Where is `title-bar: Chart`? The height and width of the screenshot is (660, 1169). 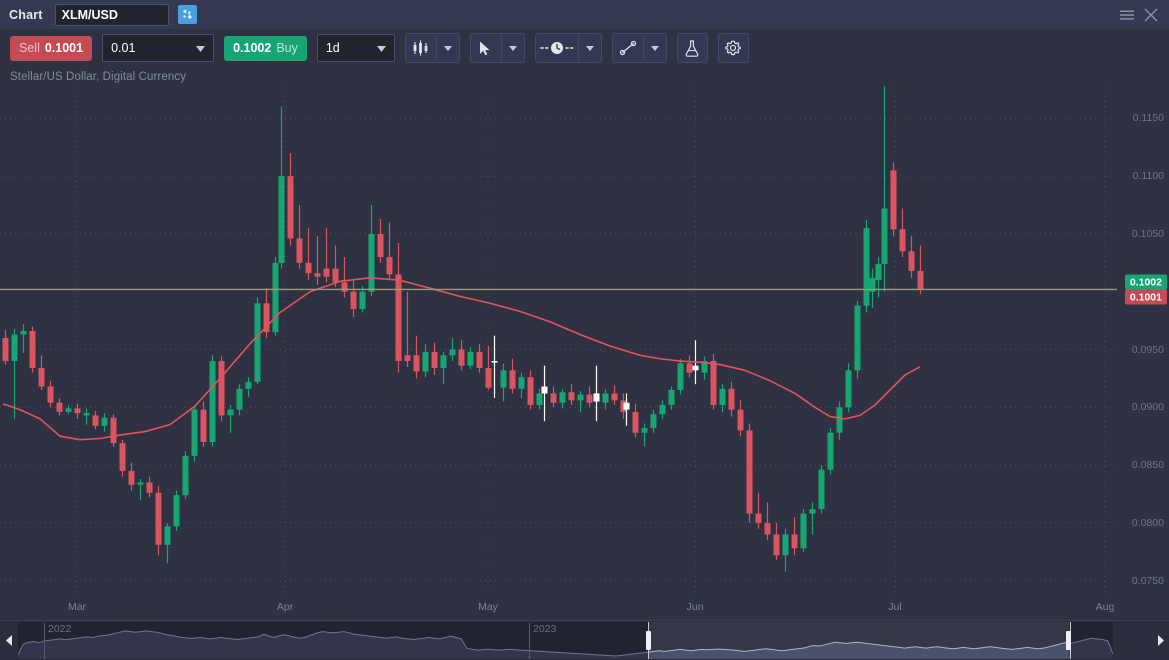 title-bar: Chart is located at coordinates (584, 15).